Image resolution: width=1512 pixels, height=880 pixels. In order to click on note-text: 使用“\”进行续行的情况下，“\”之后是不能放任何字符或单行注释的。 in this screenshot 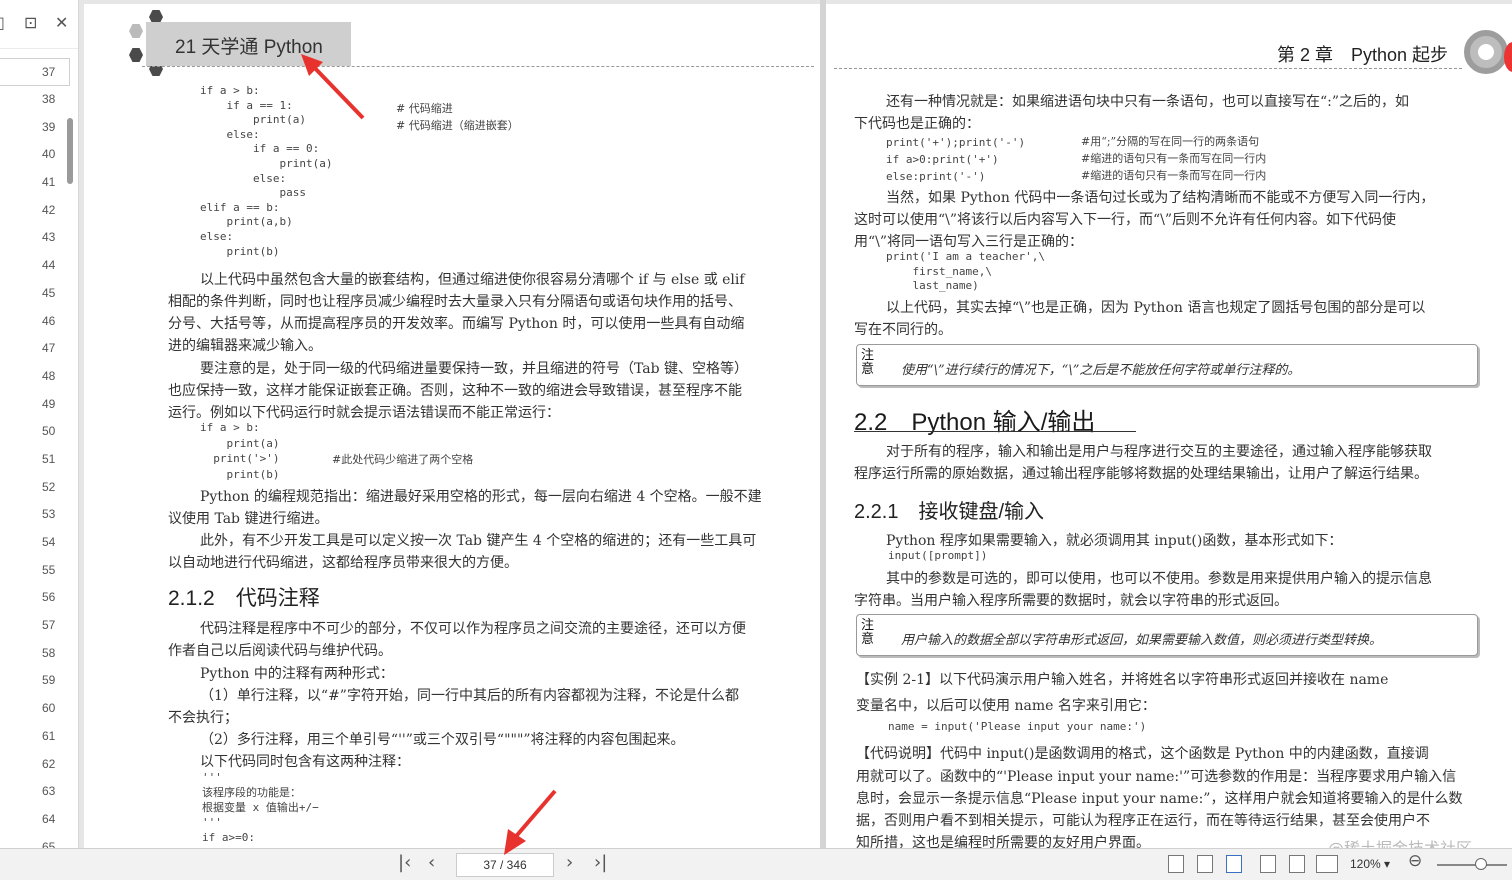, I will do `click(1101, 370)`.